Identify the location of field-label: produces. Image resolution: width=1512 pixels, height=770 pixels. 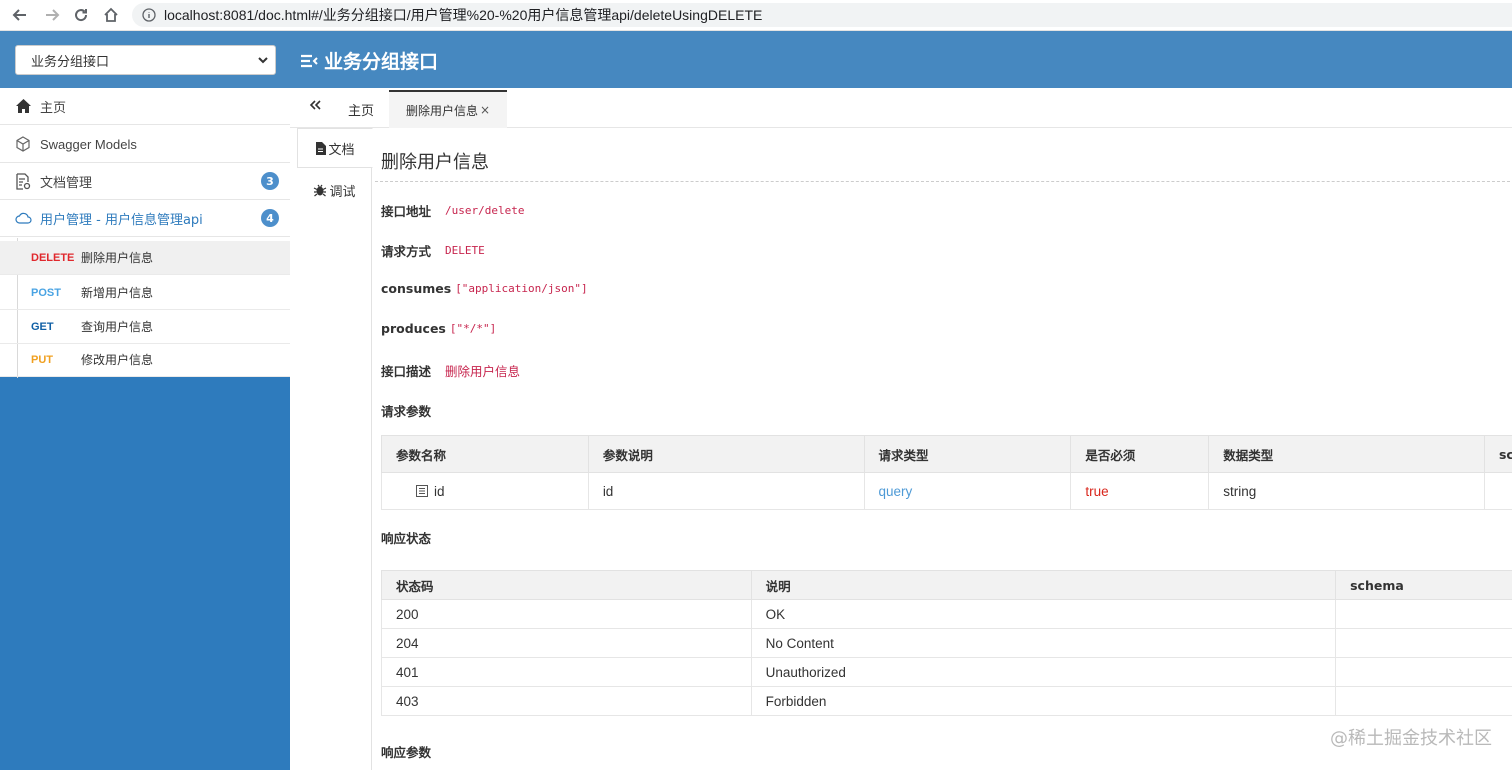
(413, 328).